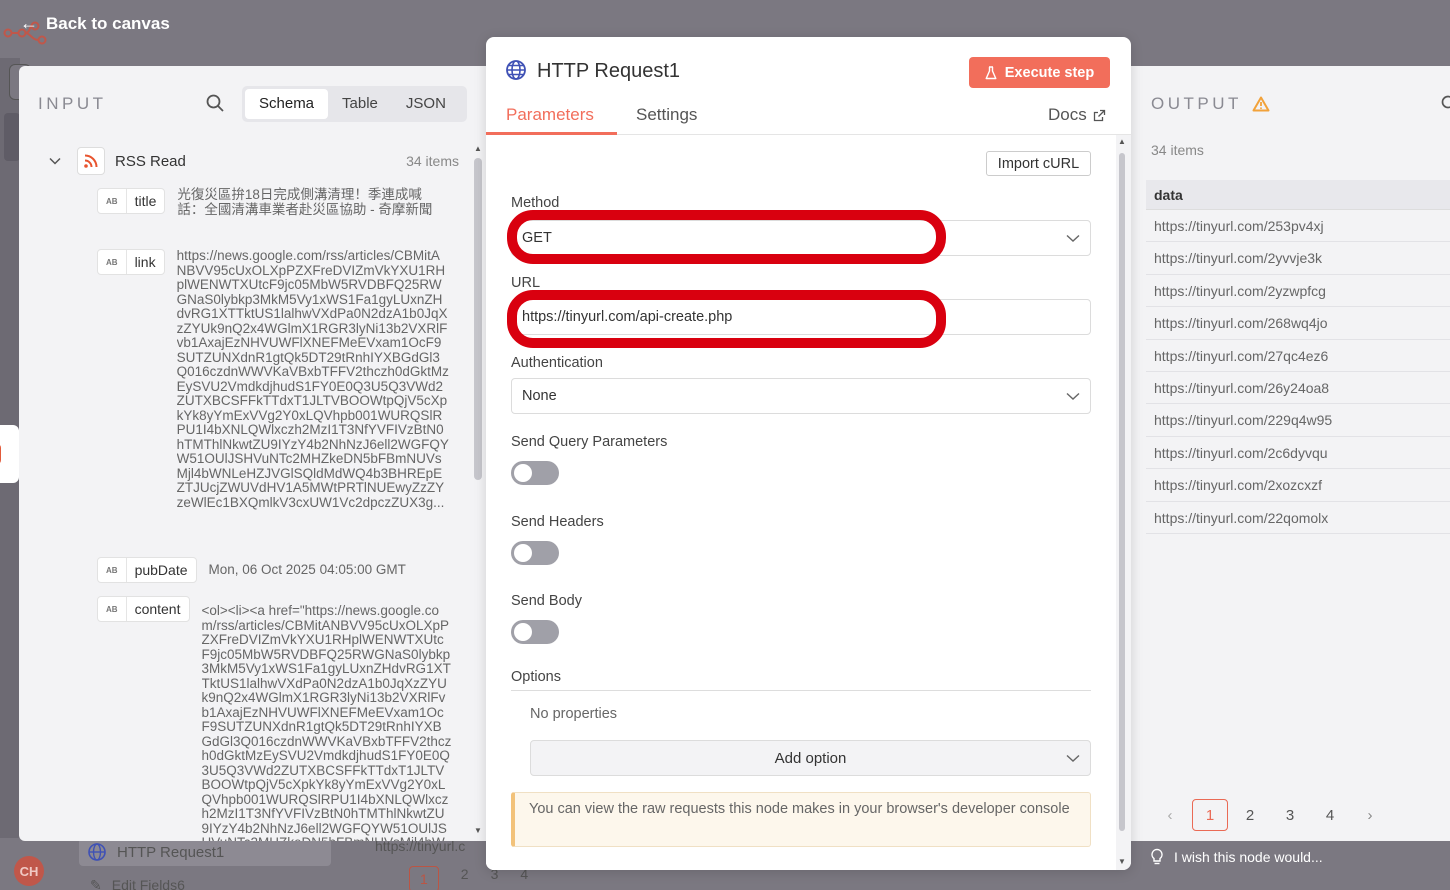  Describe the element at coordinates (1298, 420) in the screenshot. I see `table-row: https://tinyurl.com/229q4w95` at that location.